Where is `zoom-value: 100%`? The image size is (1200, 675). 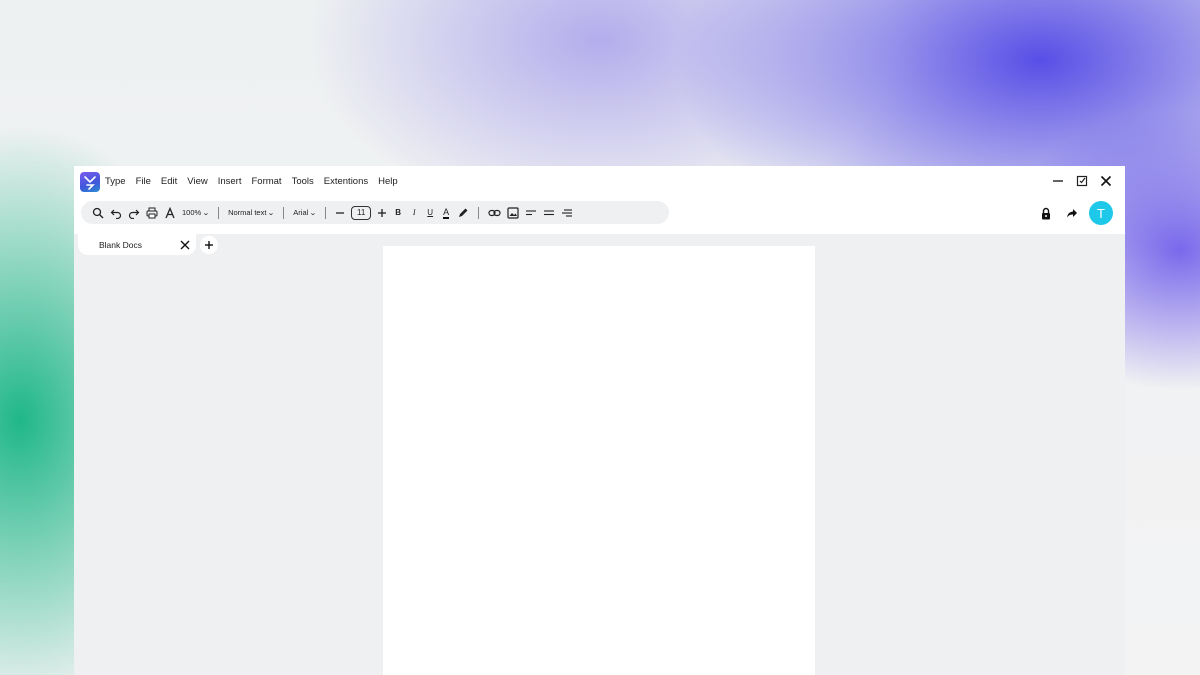
zoom-value: 100% is located at coordinates (192, 212).